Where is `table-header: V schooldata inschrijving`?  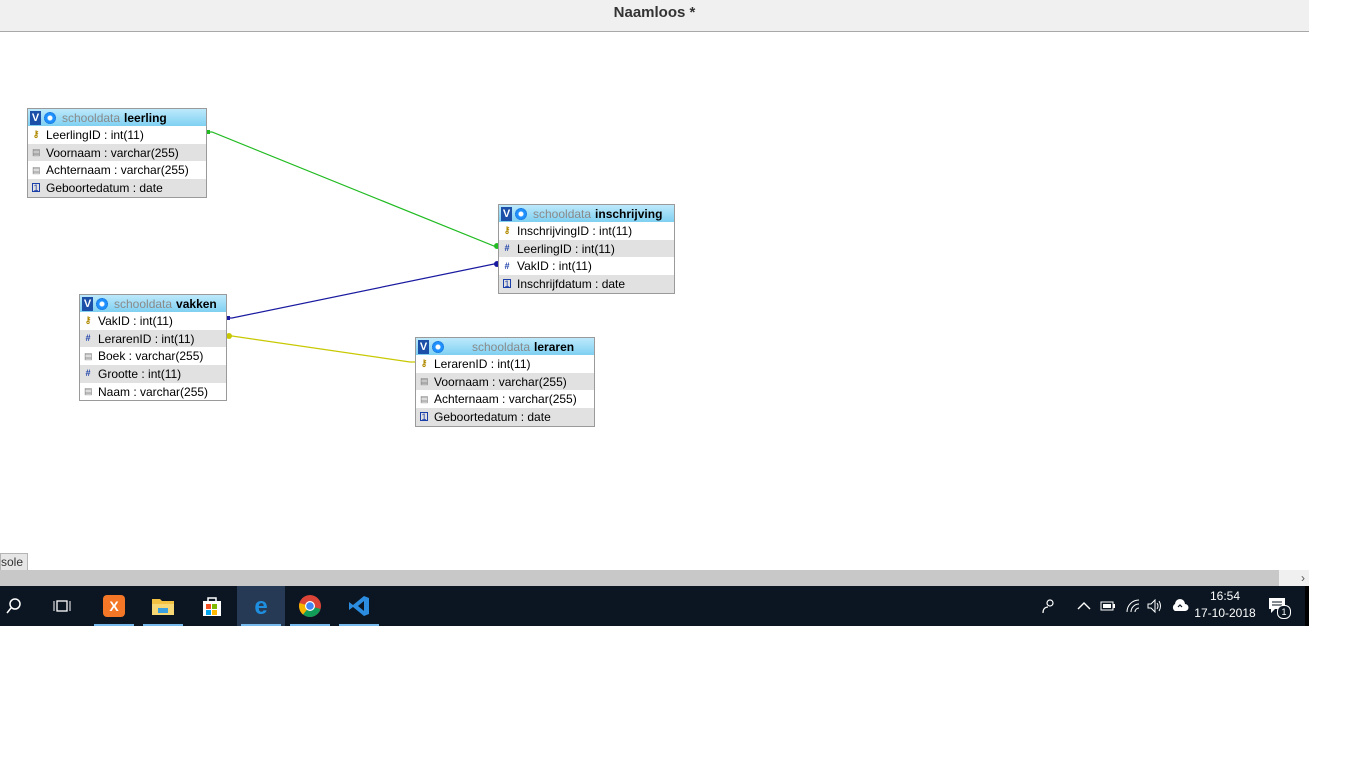 table-header: V schooldata inschrijving is located at coordinates (586, 213).